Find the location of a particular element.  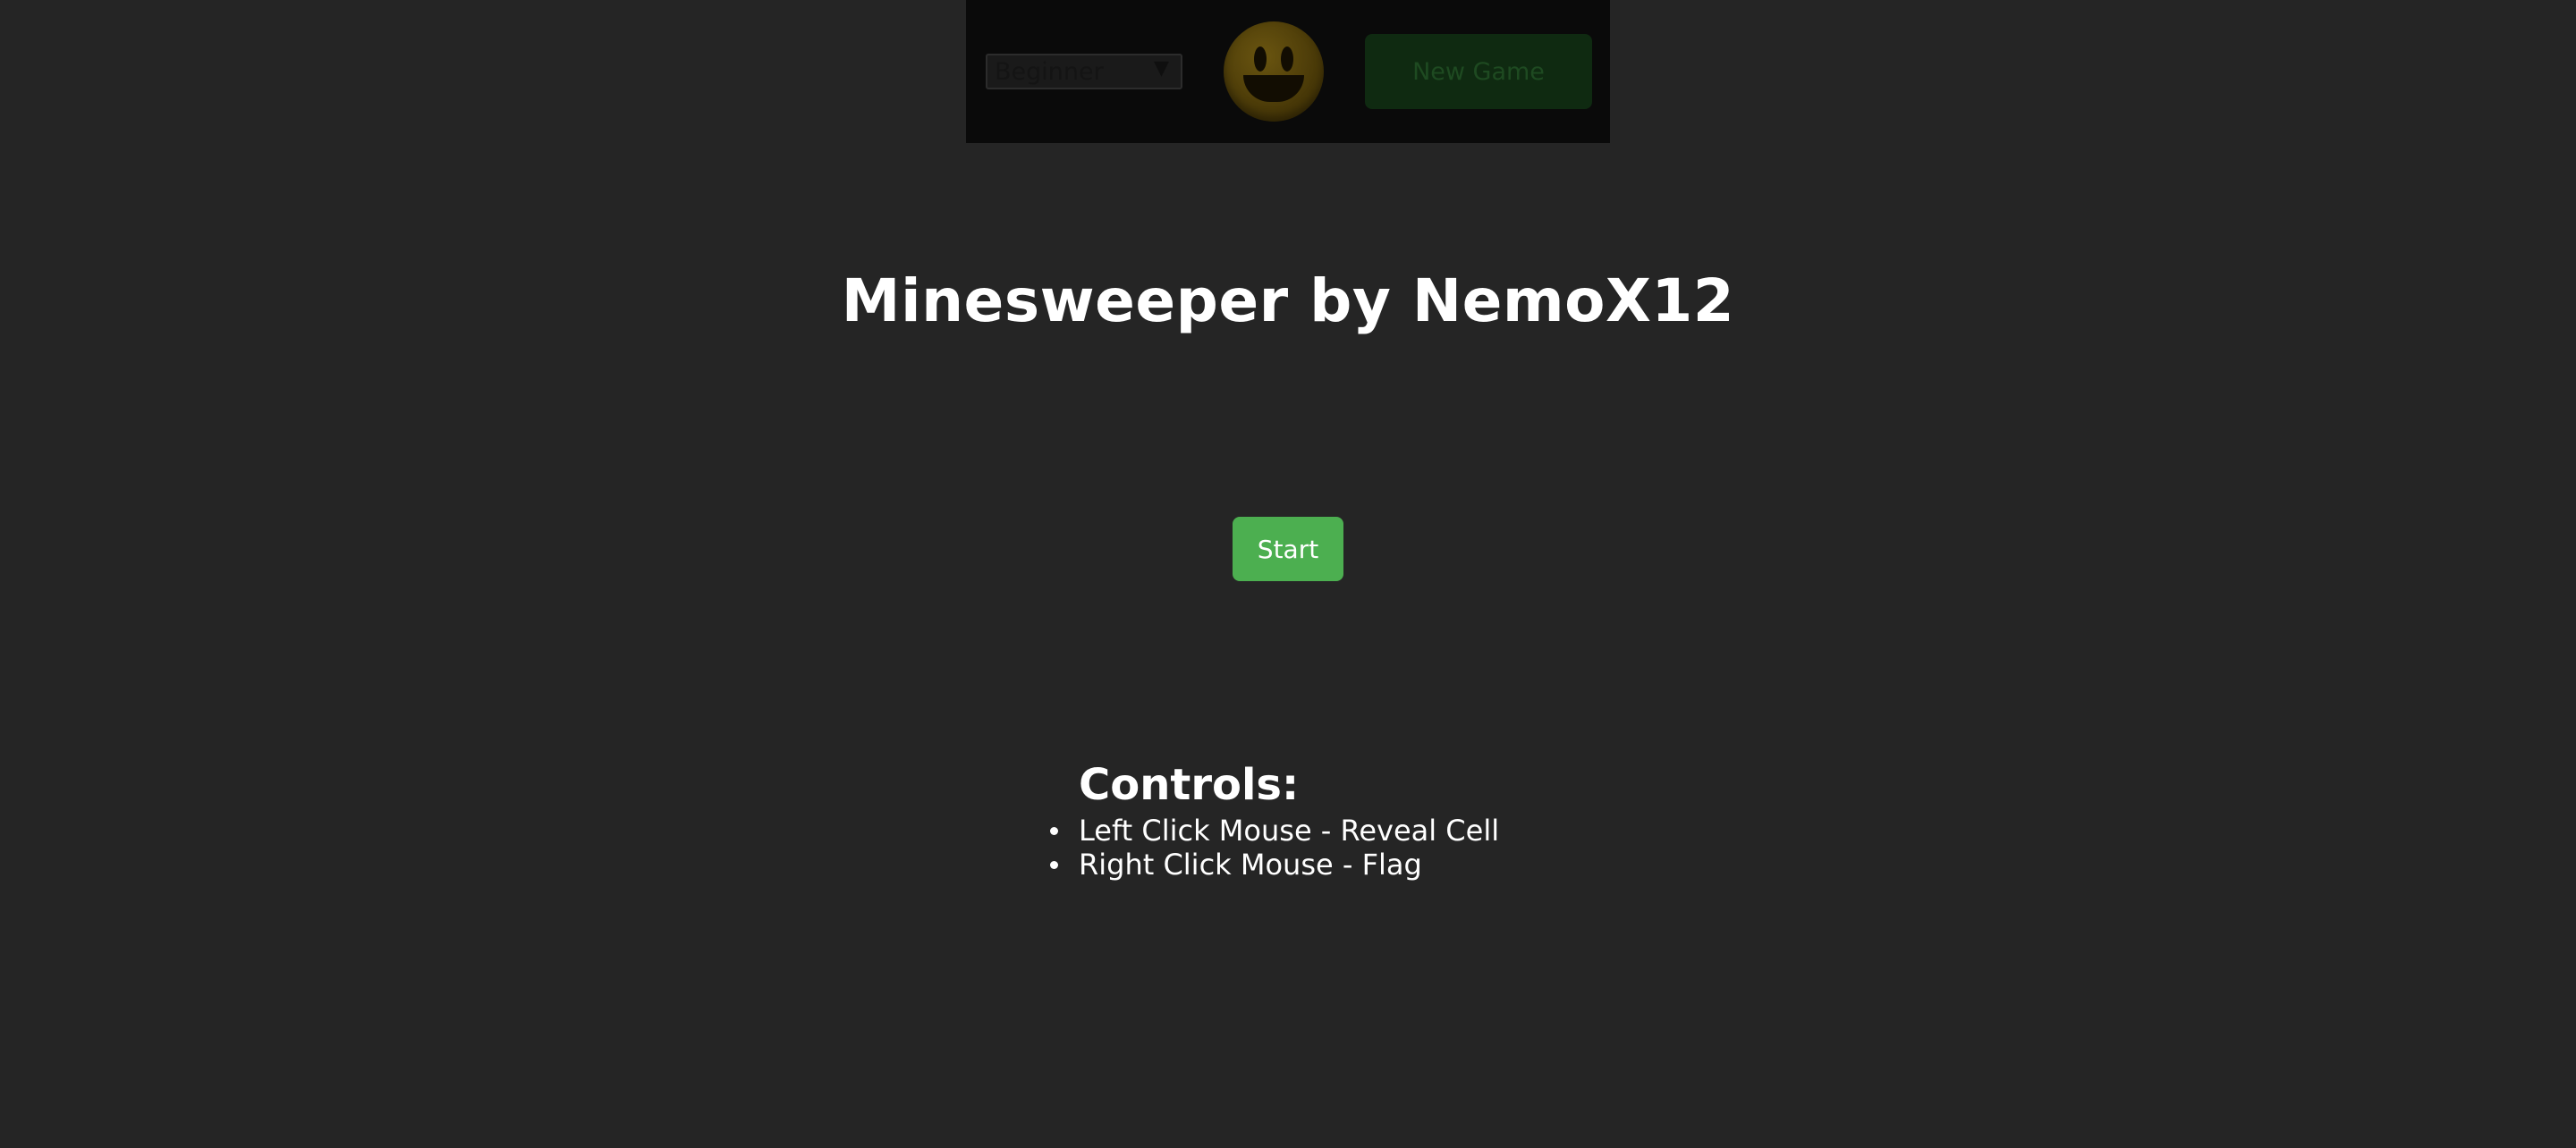

page-title: Minesweeper by NemoX12 is located at coordinates (1288, 300).